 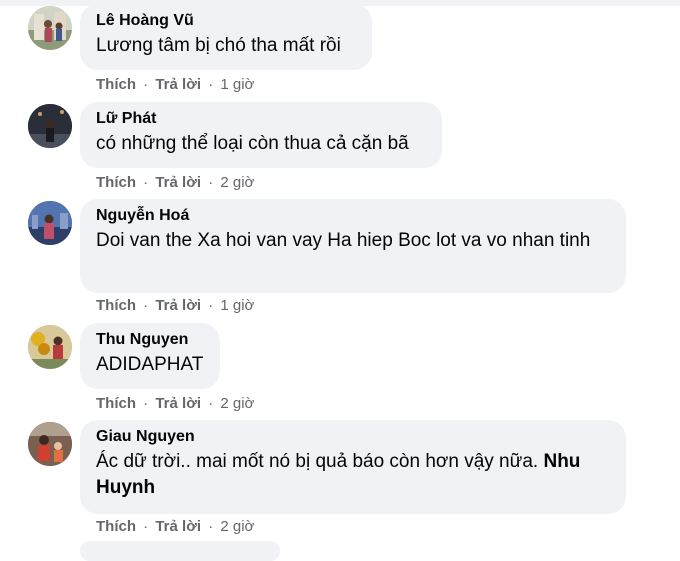 I want to click on comment-bubble: Thu Nguyen ADIDAPHAT, so click(x=150, y=356).